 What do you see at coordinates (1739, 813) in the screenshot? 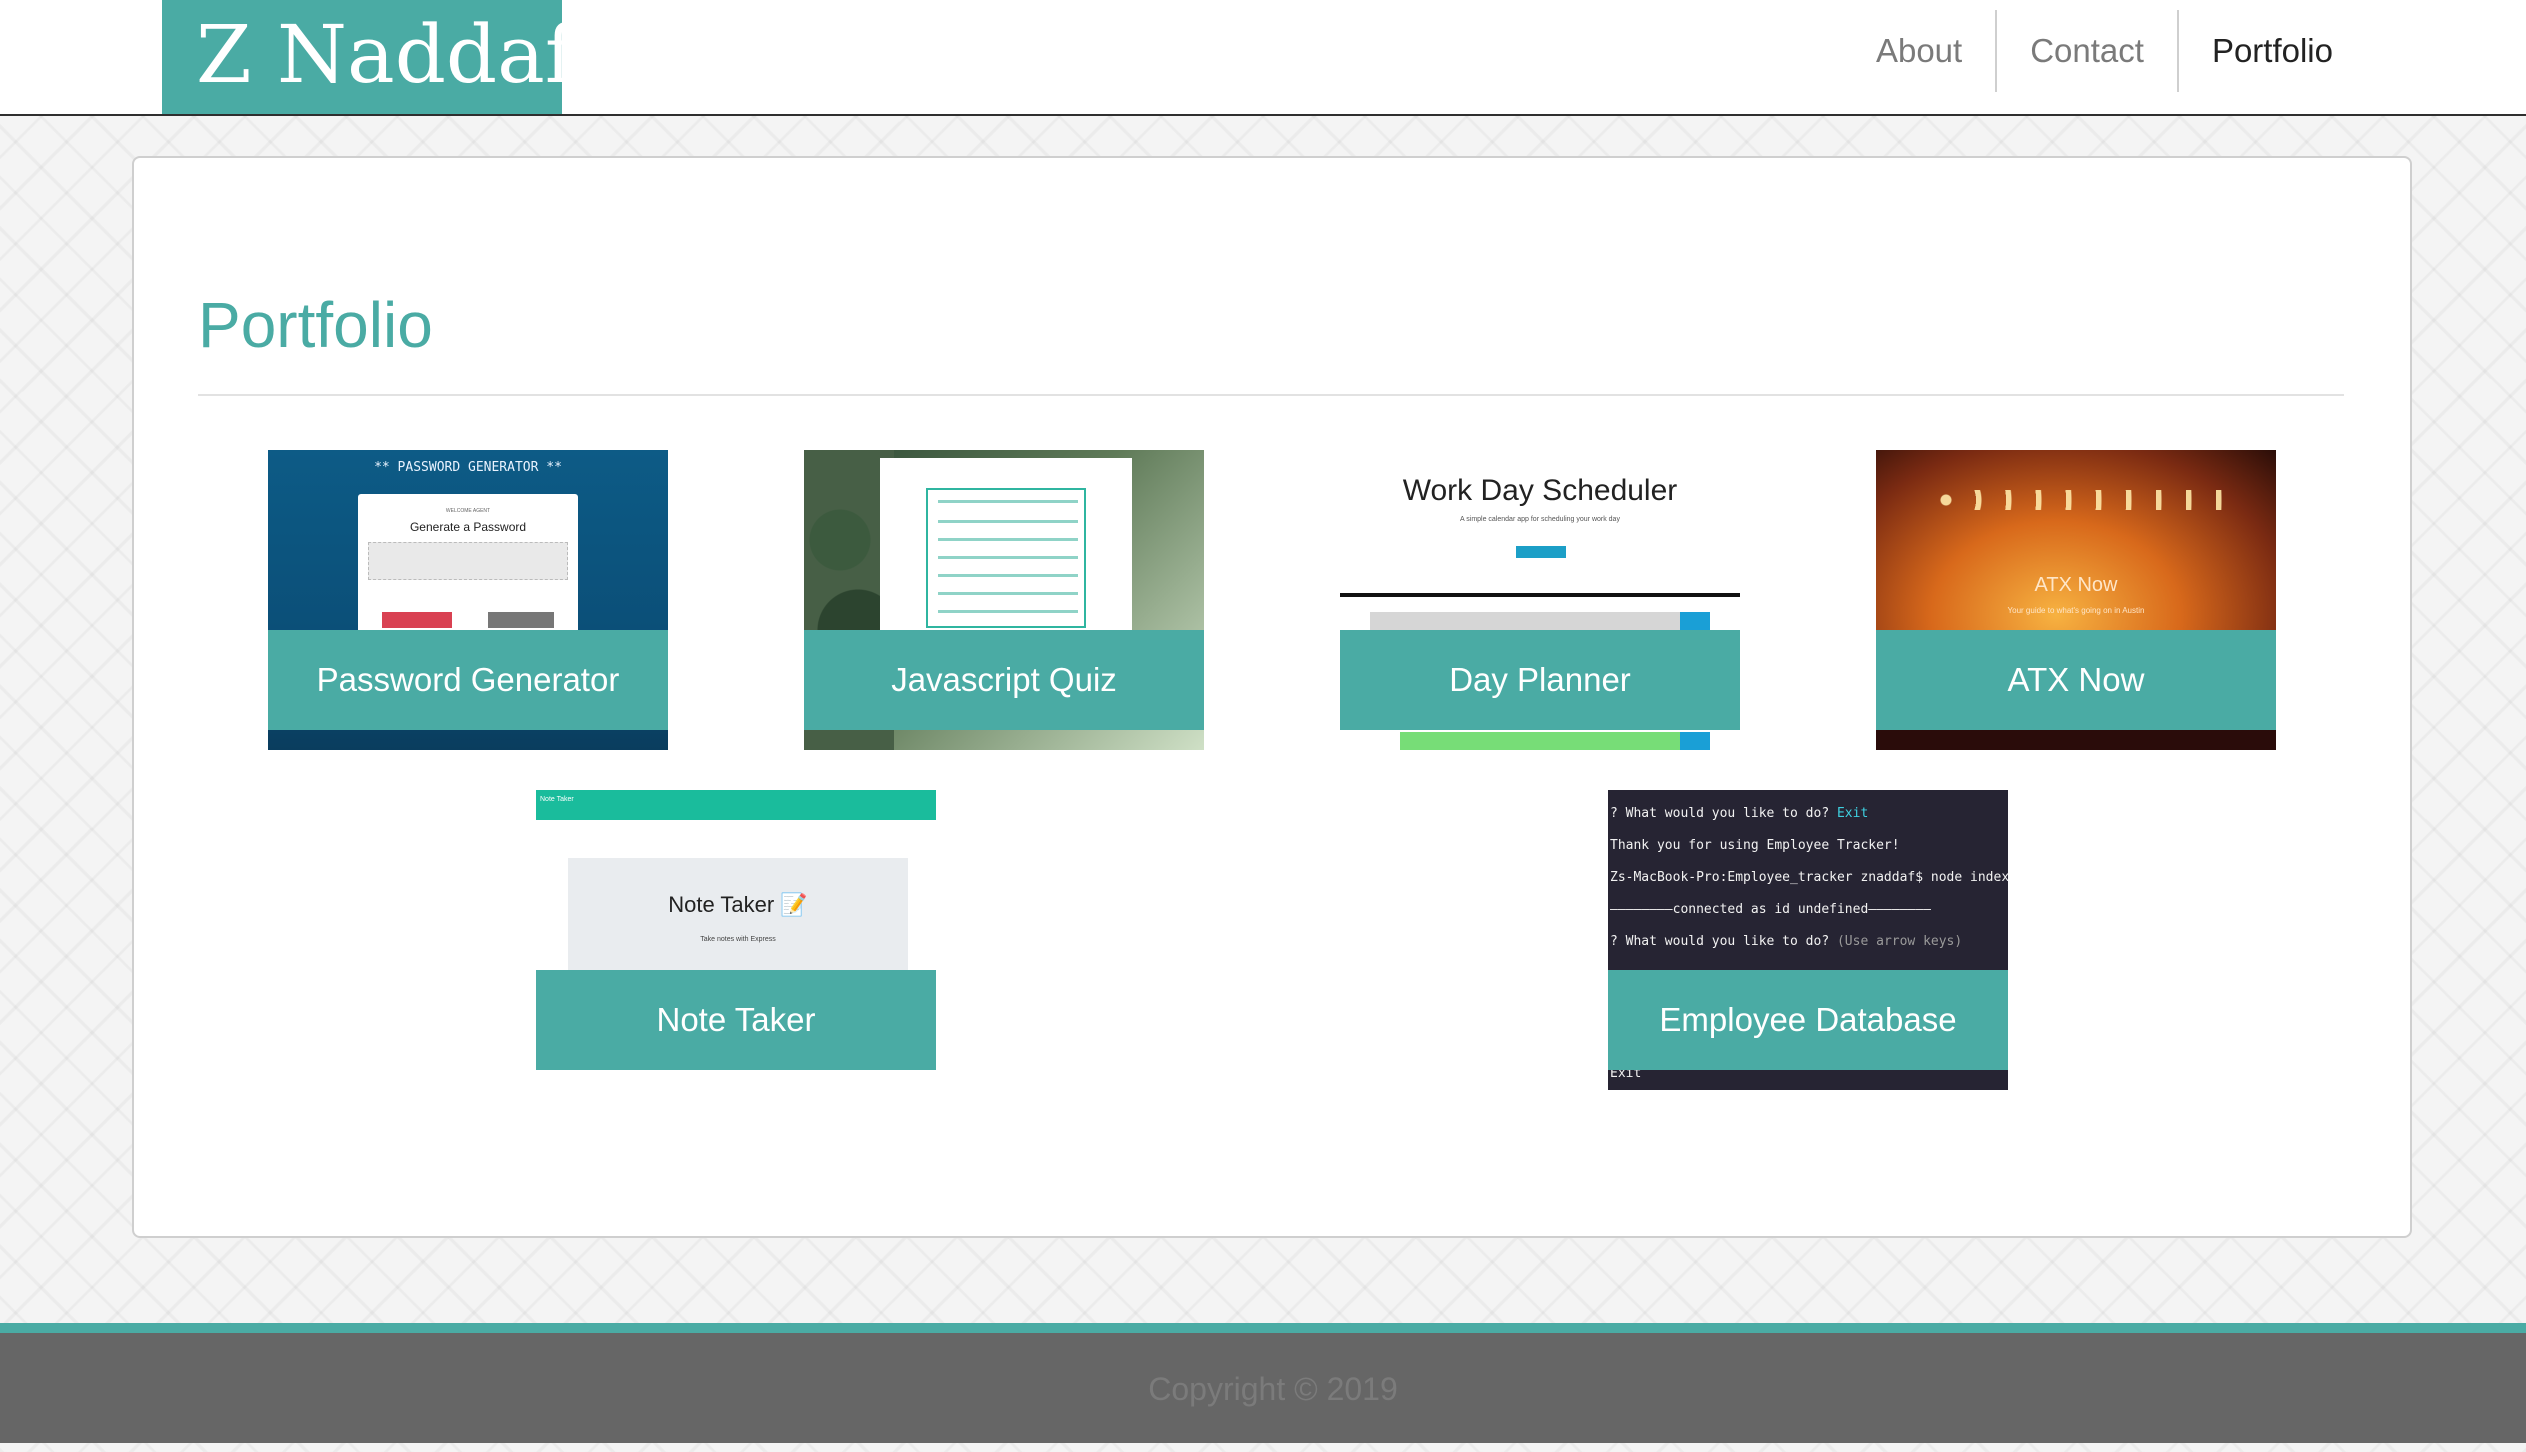
I see `terminal-line: ? What would you like to do? Exit` at bounding box center [1739, 813].